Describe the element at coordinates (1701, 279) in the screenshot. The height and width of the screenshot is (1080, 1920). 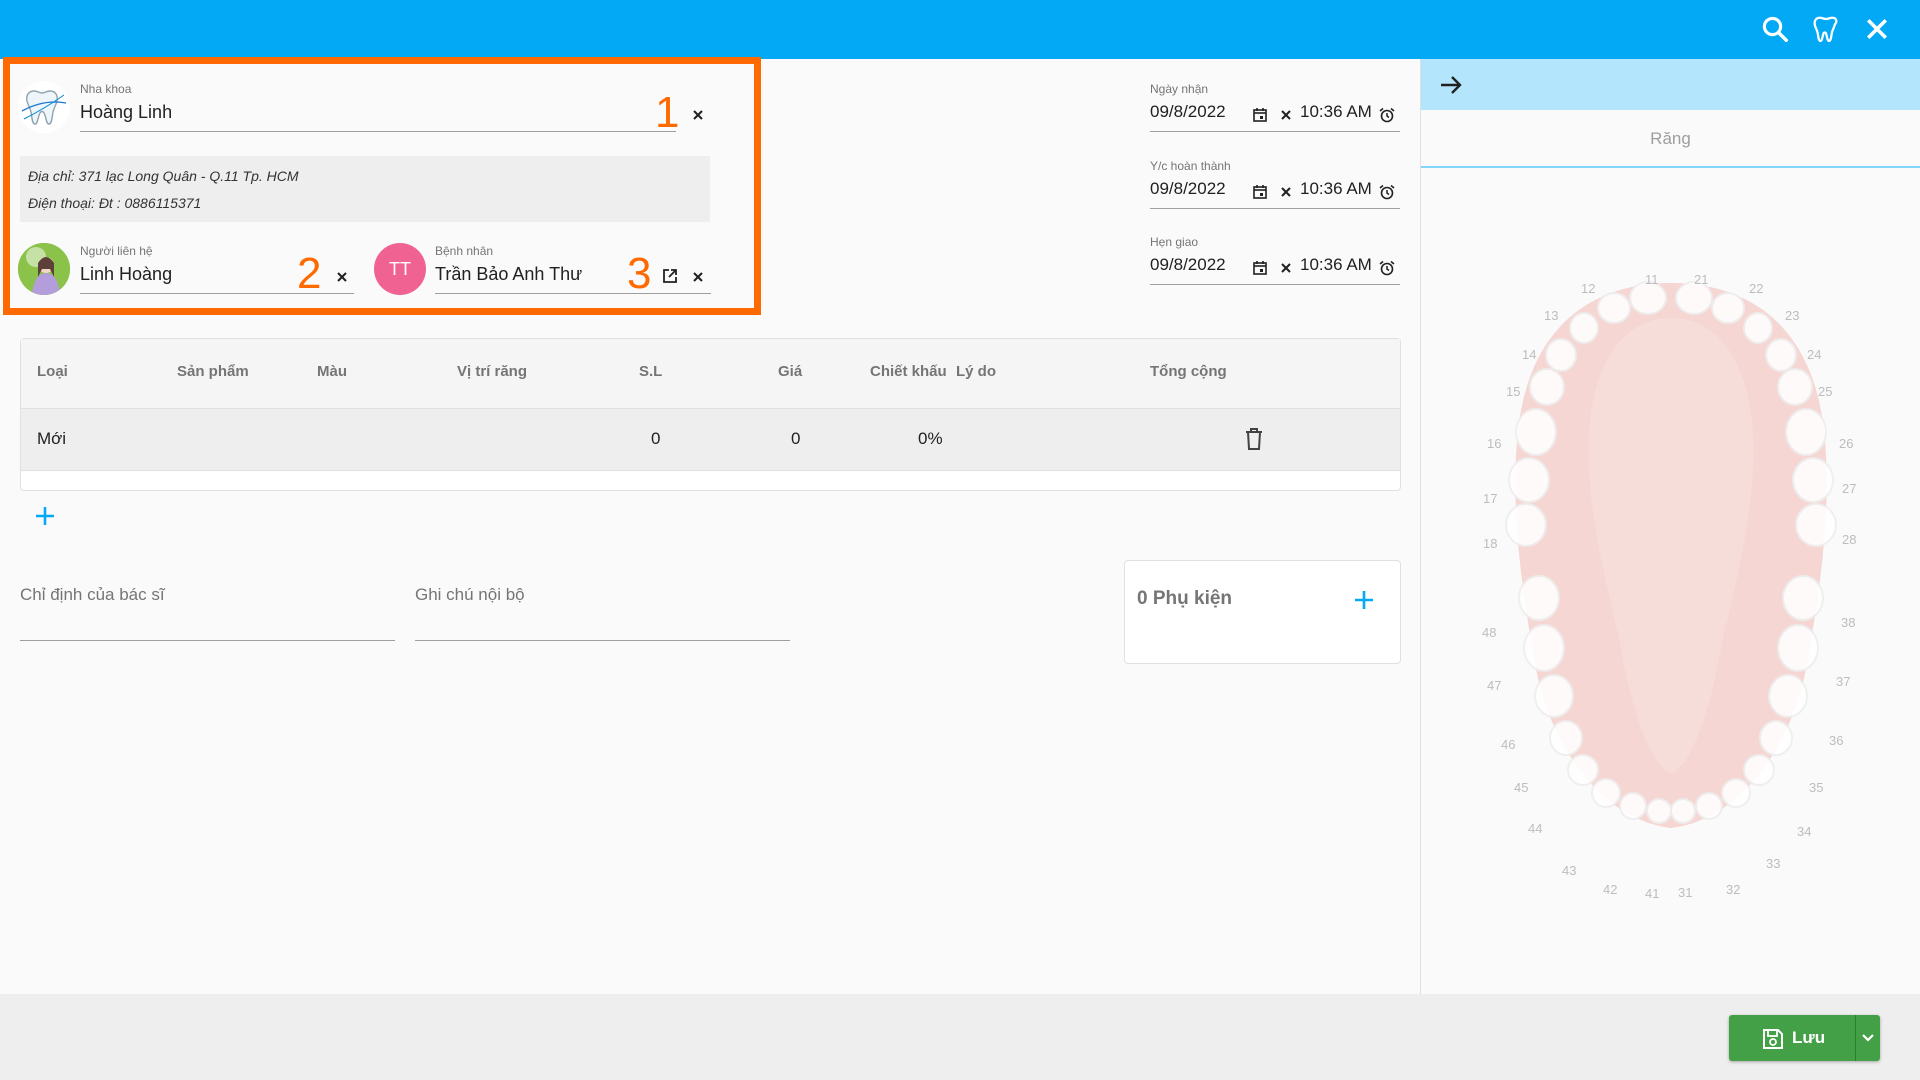
I see `tooth-number: 21` at that location.